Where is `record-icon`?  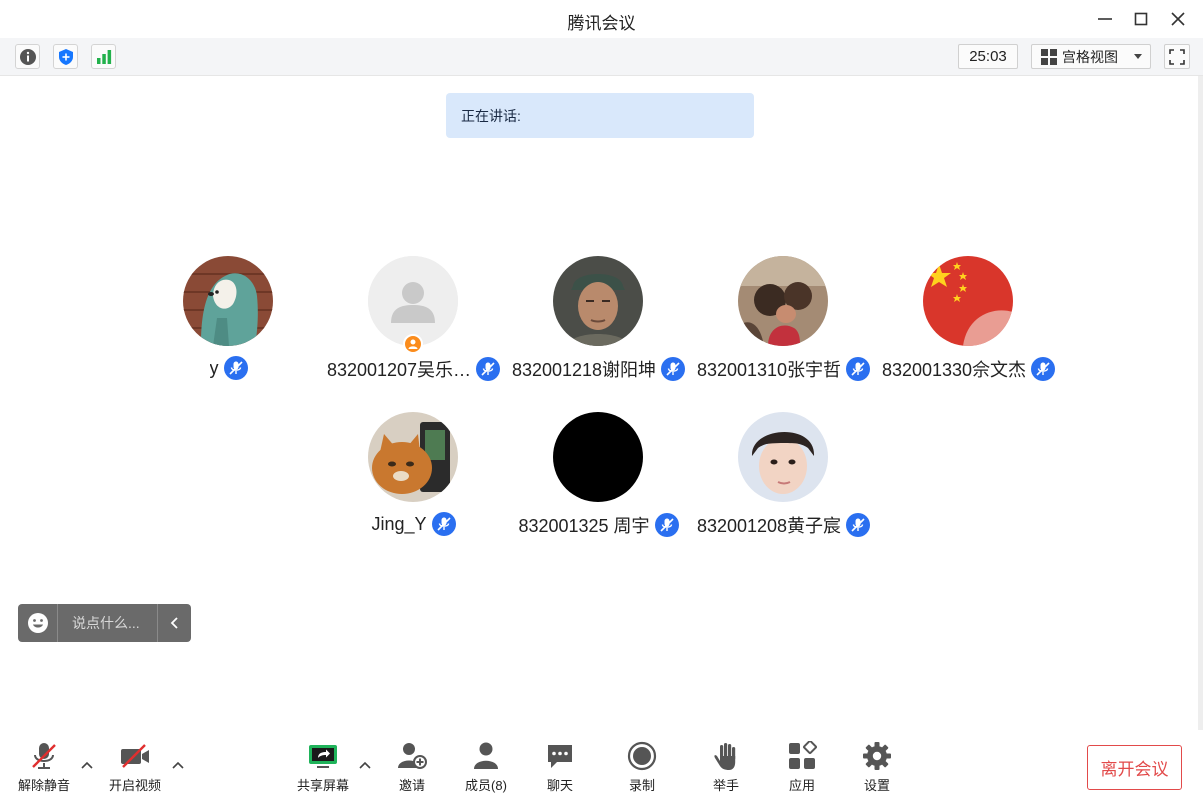 record-icon is located at coordinates (642, 756).